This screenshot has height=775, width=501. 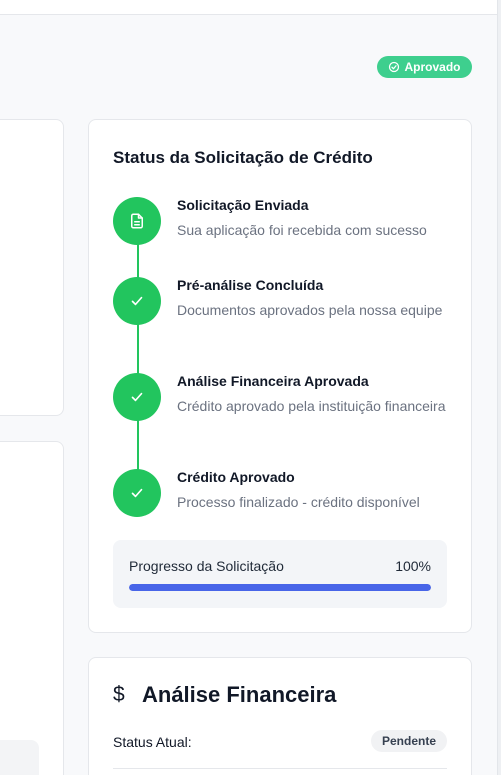 What do you see at coordinates (394, 67) in the screenshot?
I see `check-circle-icon` at bounding box center [394, 67].